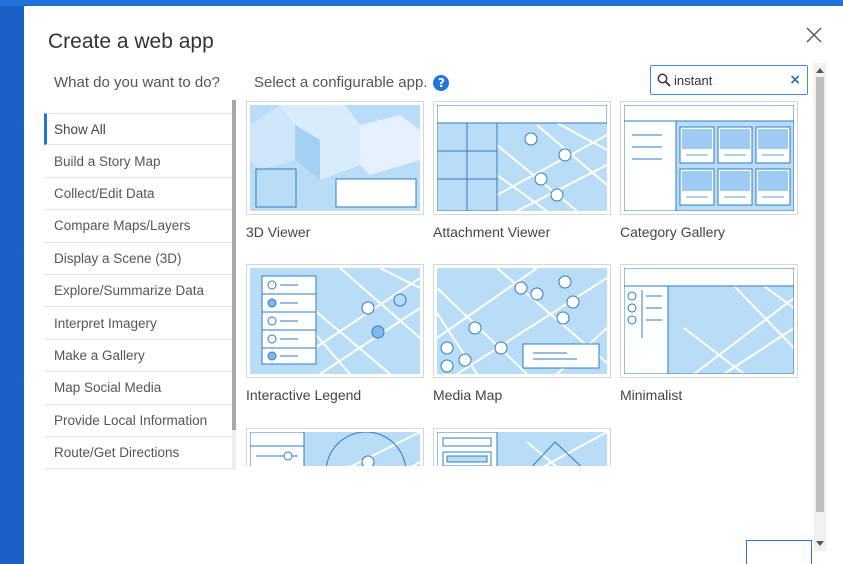  I want to click on category-item-story-map: Build a Story Map, so click(138, 161).